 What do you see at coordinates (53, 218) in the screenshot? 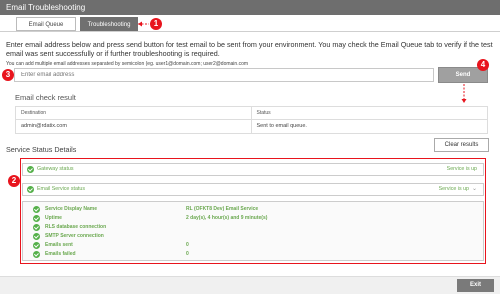
I see `detail-label: Uptime` at bounding box center [53, 218].